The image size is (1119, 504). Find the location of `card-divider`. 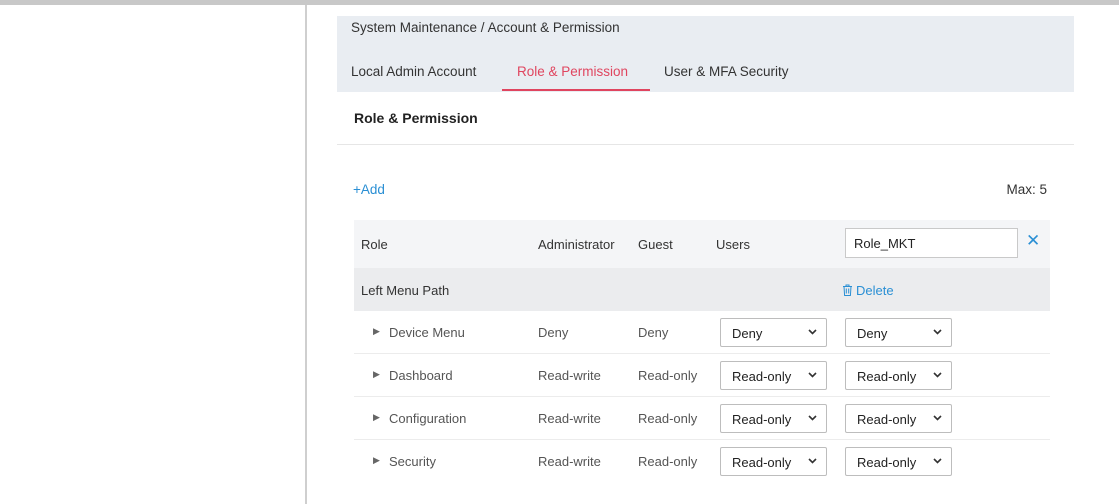

card-divider is located at coordinates (705, 144).